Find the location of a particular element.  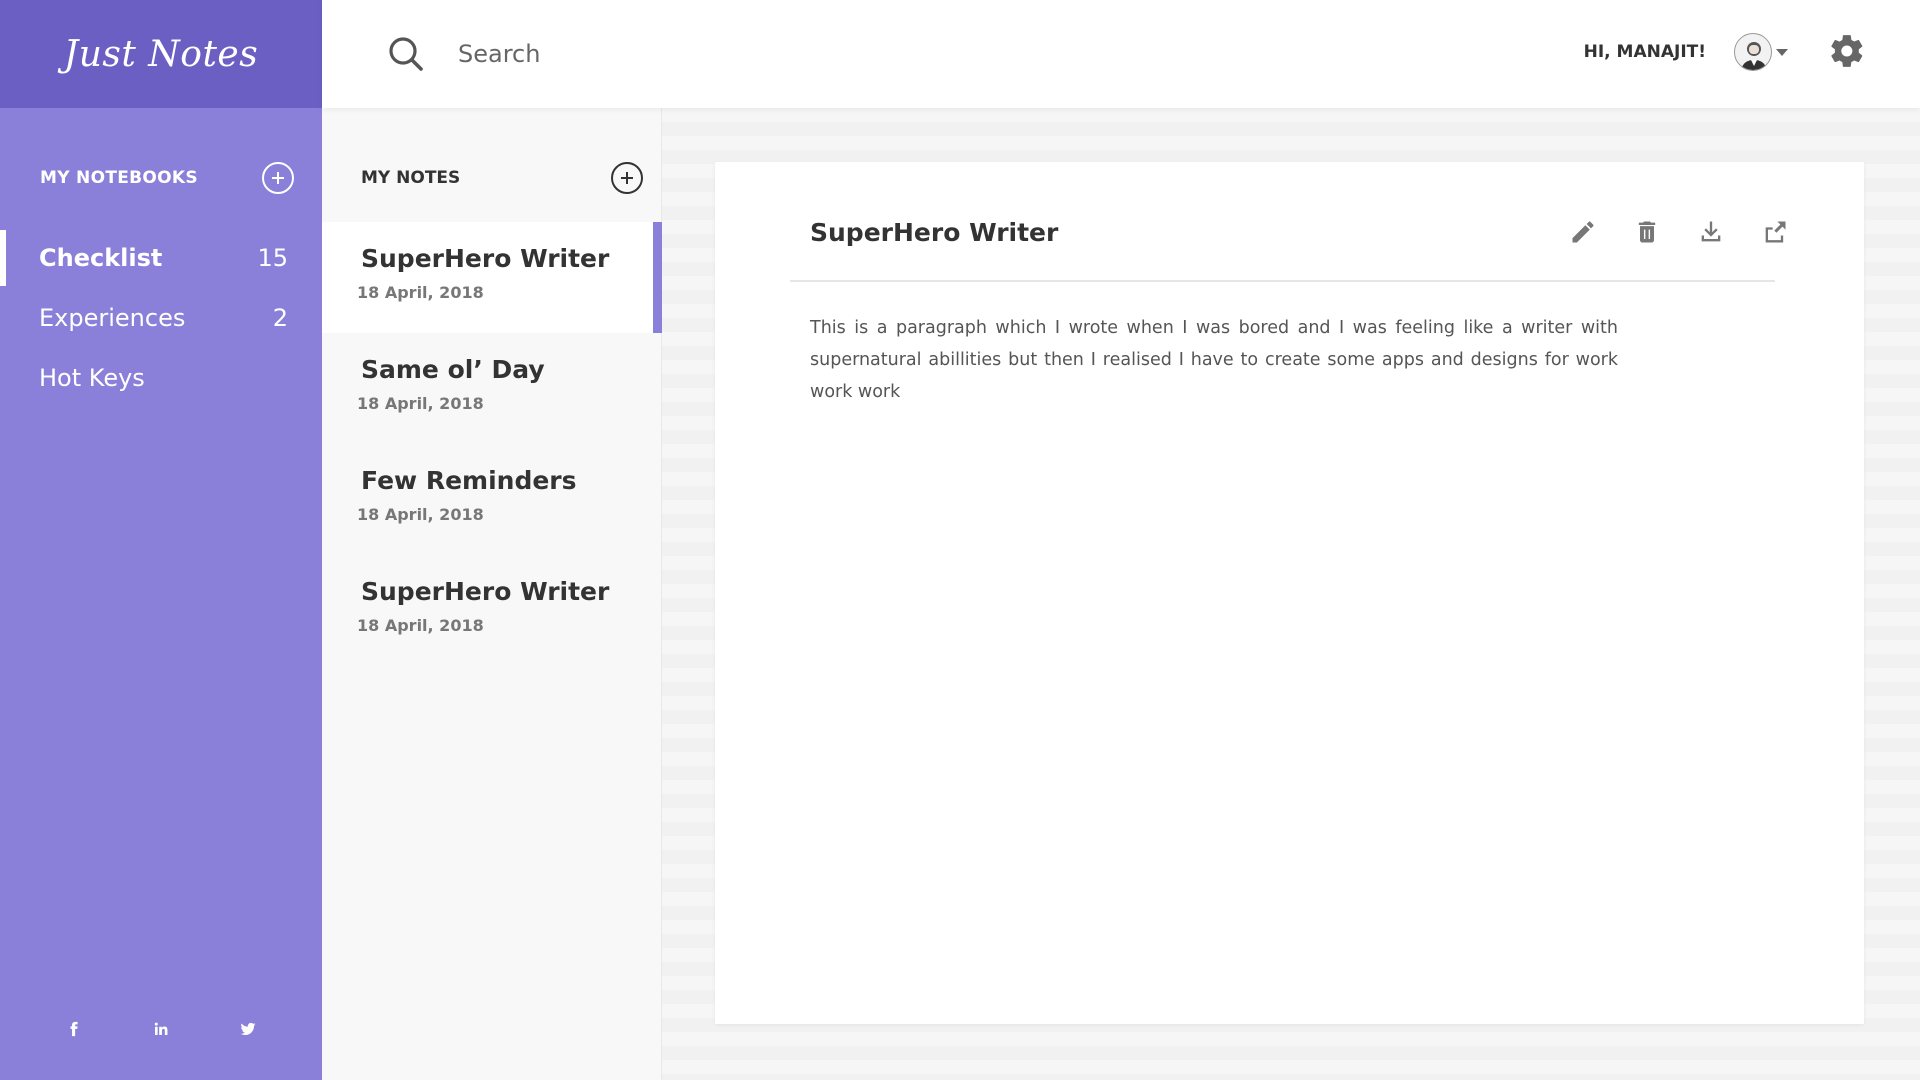

linkedin-icon is located at coordinates (161, 1029).